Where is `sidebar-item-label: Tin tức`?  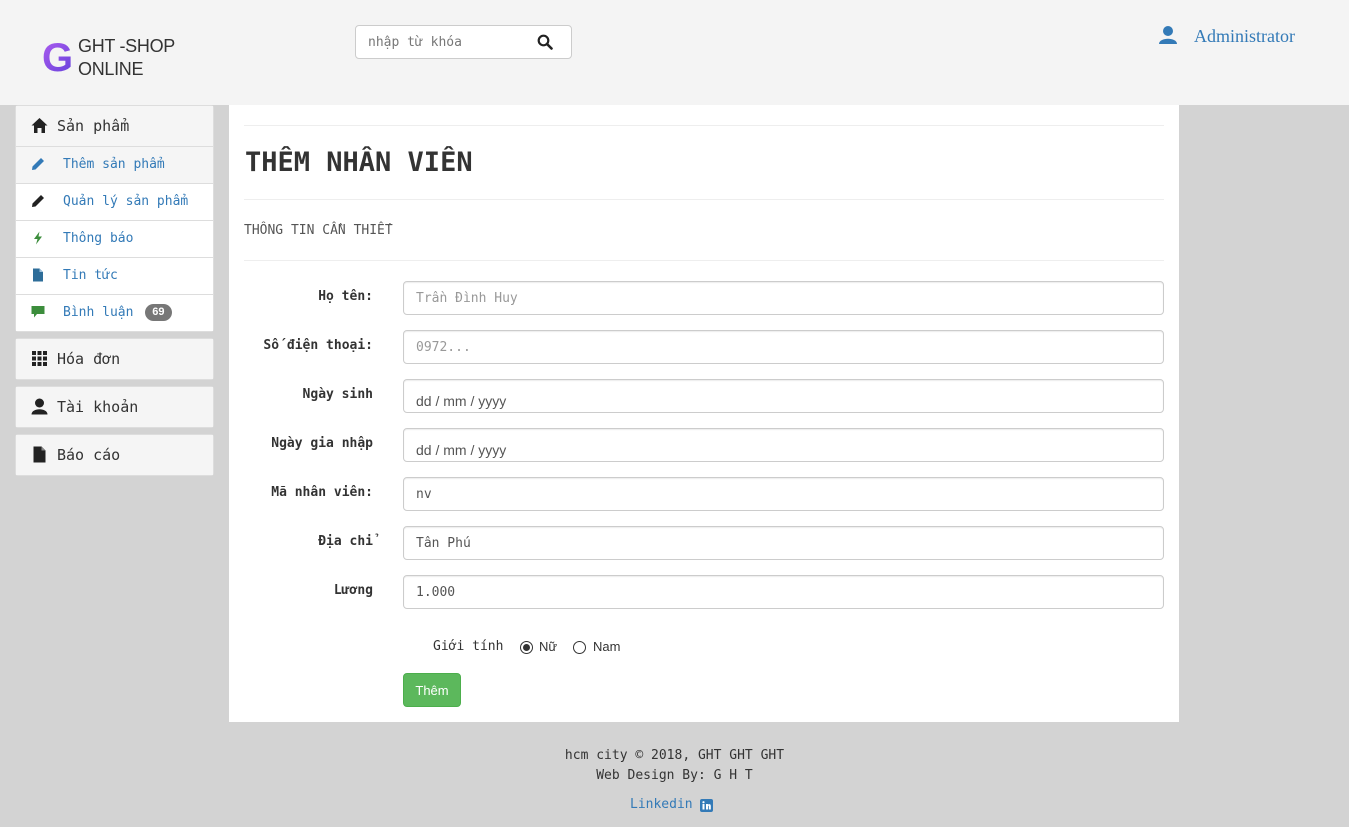 sidebar-item-label: Tin tức is located at coordinates (90, 275).